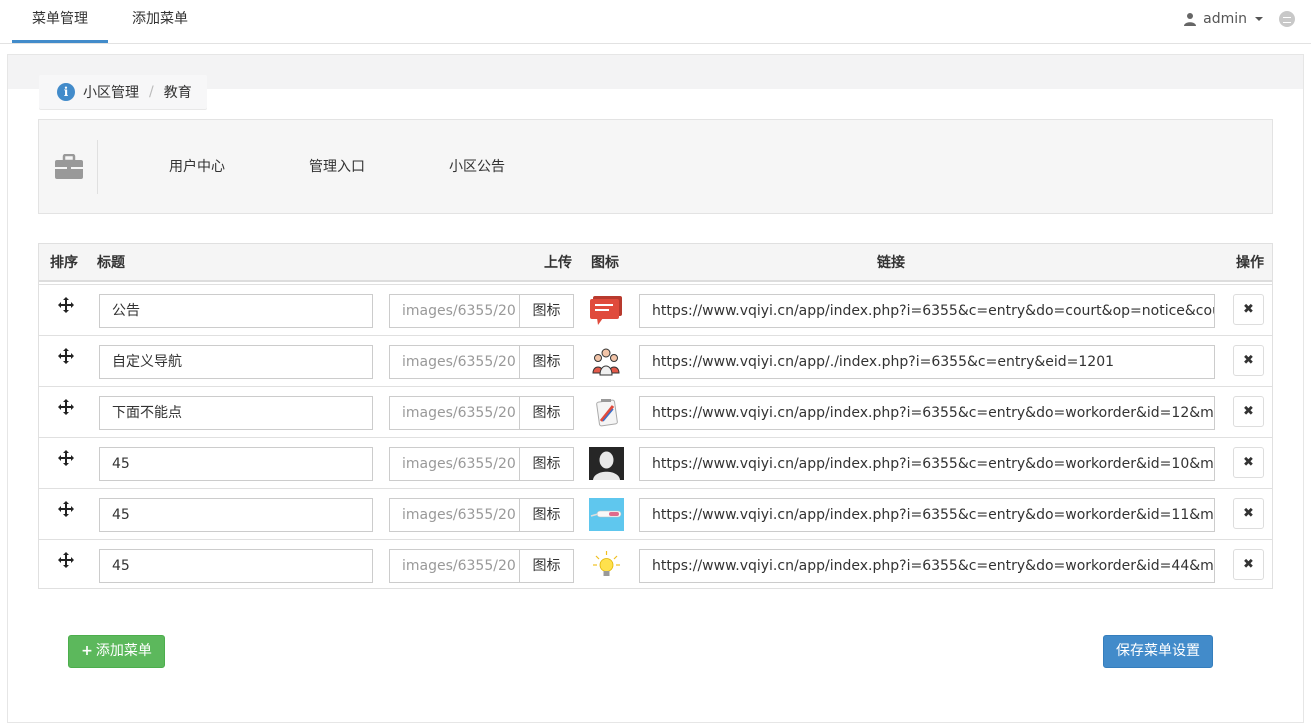  What do you see at coordinates (655, 22) in the screenshot?
I see `top-navbar: 菜单管理 添加菜单 admin` at bounding box center [655, 22].